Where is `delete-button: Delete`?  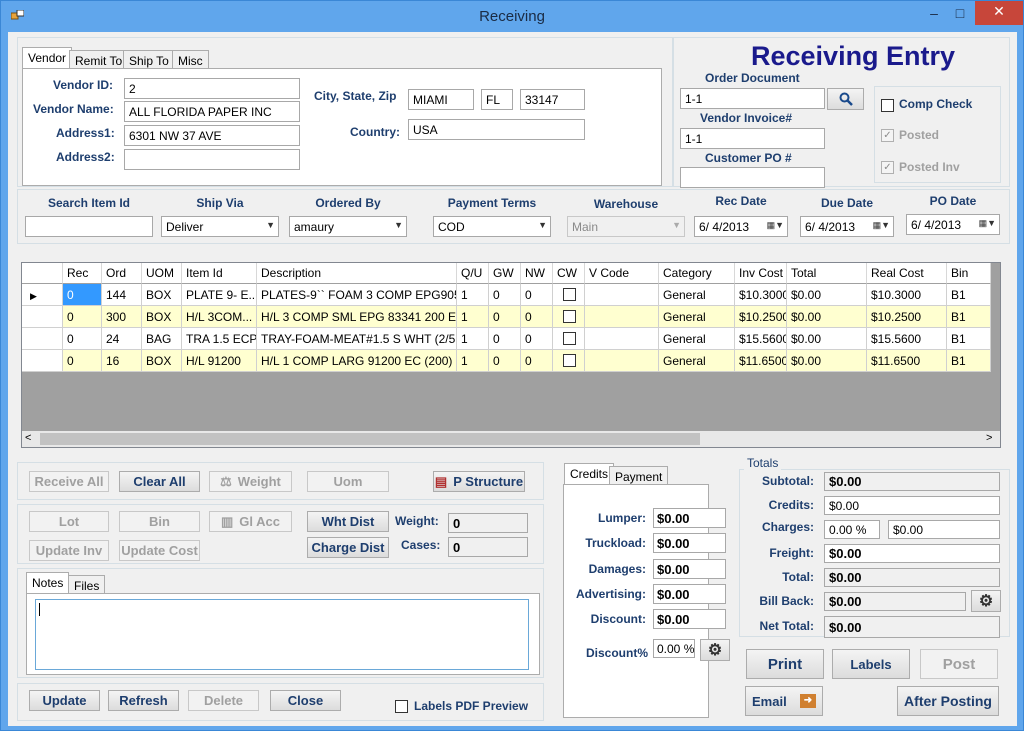 delete-button: Delete is located at coordinates (223, 700).